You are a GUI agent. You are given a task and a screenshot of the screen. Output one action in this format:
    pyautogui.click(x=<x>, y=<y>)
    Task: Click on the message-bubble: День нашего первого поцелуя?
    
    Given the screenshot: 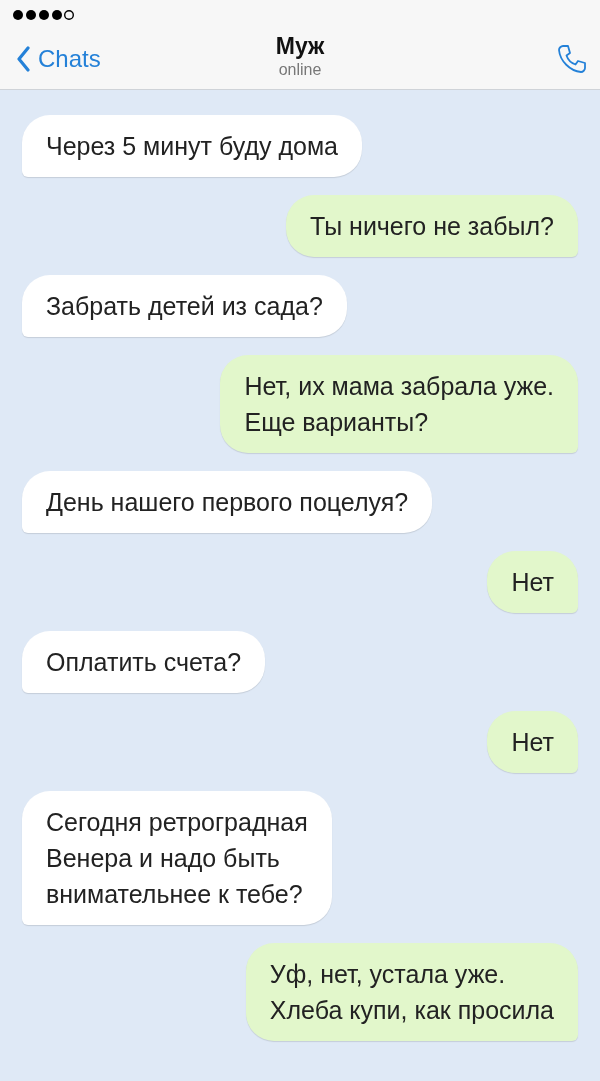 What is the action you would take?
    pyautogui.click(x=227, y=502)
    